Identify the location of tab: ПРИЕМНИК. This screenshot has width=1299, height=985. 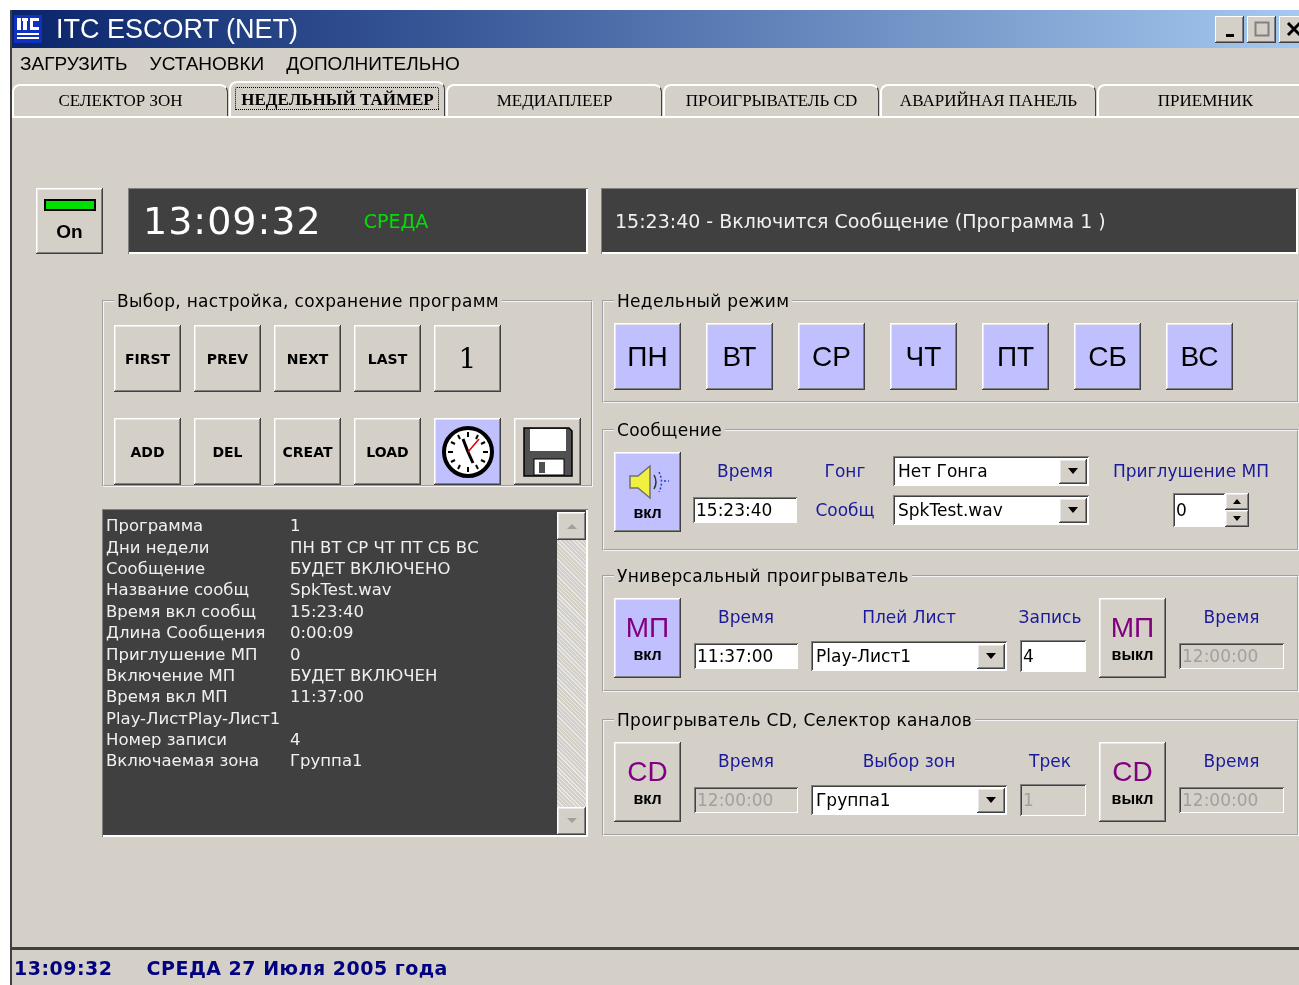
(1198, 100).